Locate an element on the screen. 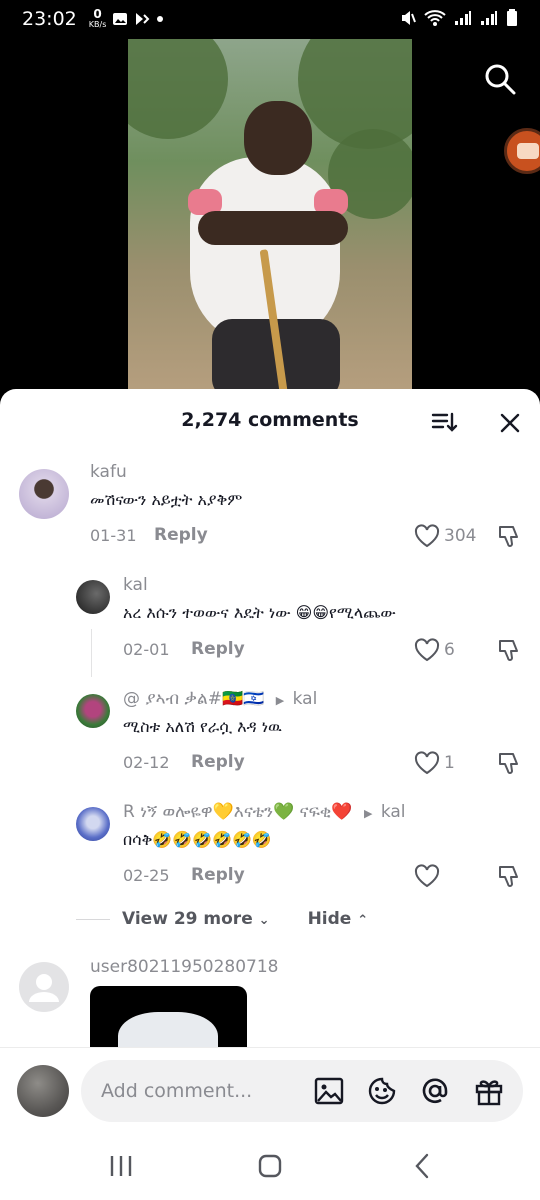 The image size is (540, 1200). view-more-button: View 29 more ⌄ is located at coordinates (196, 919).